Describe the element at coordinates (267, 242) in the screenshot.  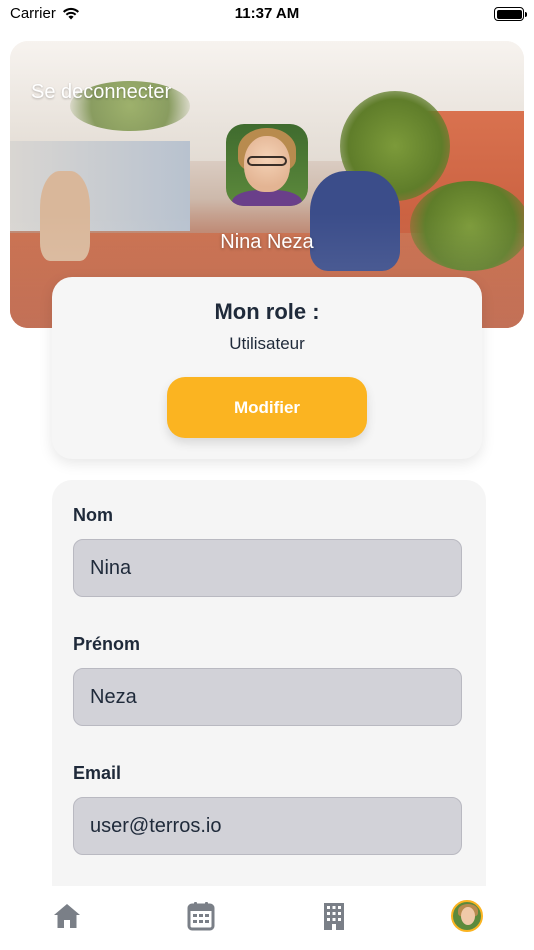
I see `user-name: Nina Neza` at that location.